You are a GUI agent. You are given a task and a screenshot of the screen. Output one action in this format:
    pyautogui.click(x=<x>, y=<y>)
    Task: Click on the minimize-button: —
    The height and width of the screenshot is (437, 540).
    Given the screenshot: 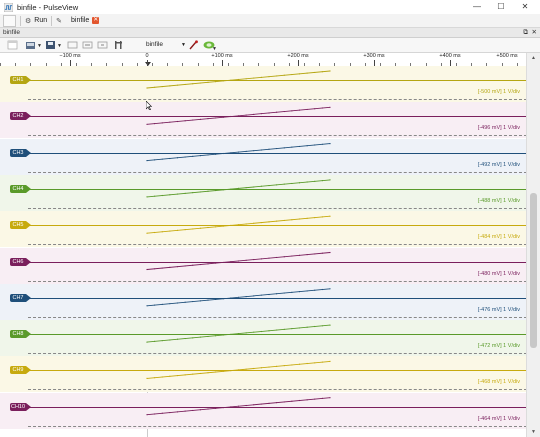 What is the action you would take?
    pyautogui.click(x=477, y=7)
    